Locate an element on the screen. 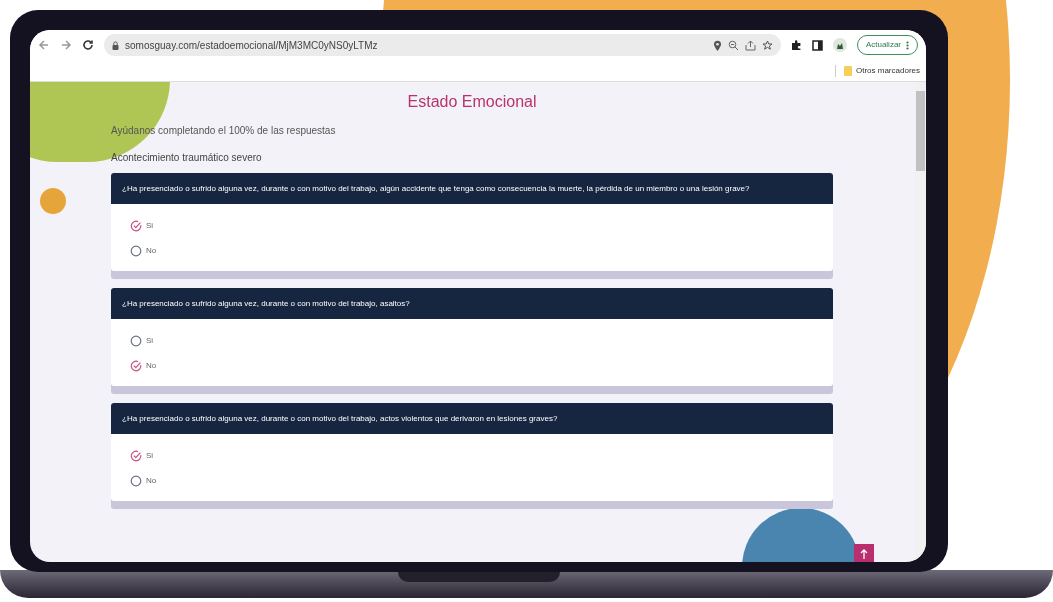 The image size is (1053, 602). page-title: Estado Emocional is located at coordinates (472, 102).